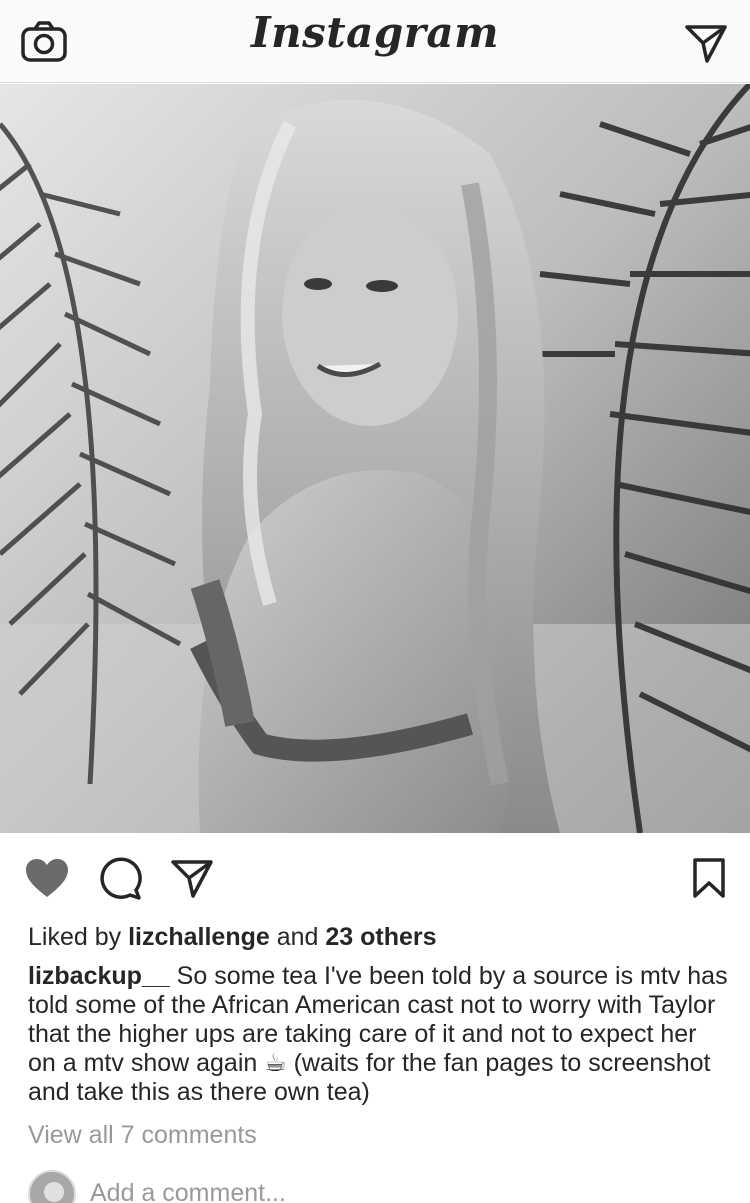 This screenshot has width=750, height=1203. Describe the element at coordinates (375, 878) in the screenshot. I see `post-action-bar` at that location.